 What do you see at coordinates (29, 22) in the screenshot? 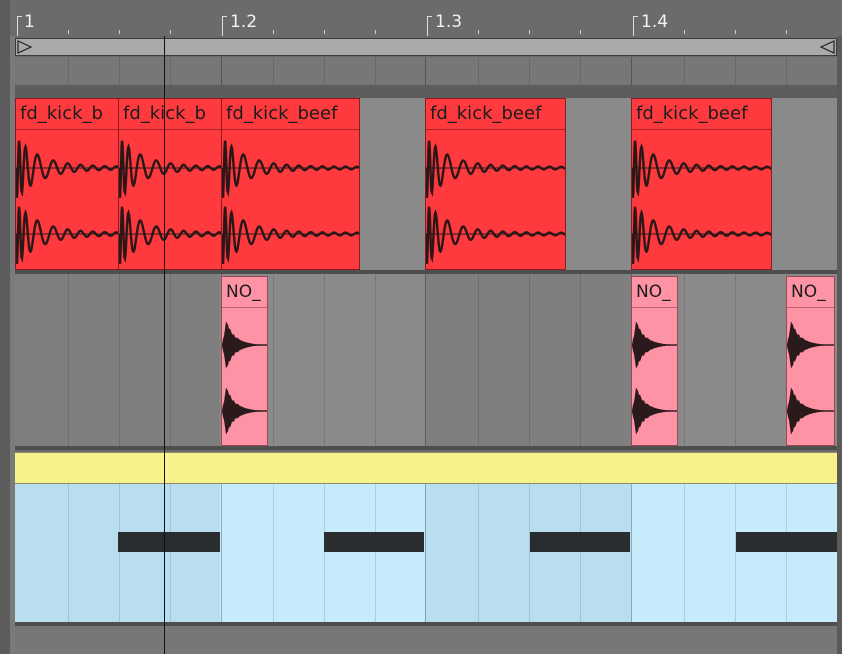
I see `bar-label-1: 1` at bounding box center [29, 22].